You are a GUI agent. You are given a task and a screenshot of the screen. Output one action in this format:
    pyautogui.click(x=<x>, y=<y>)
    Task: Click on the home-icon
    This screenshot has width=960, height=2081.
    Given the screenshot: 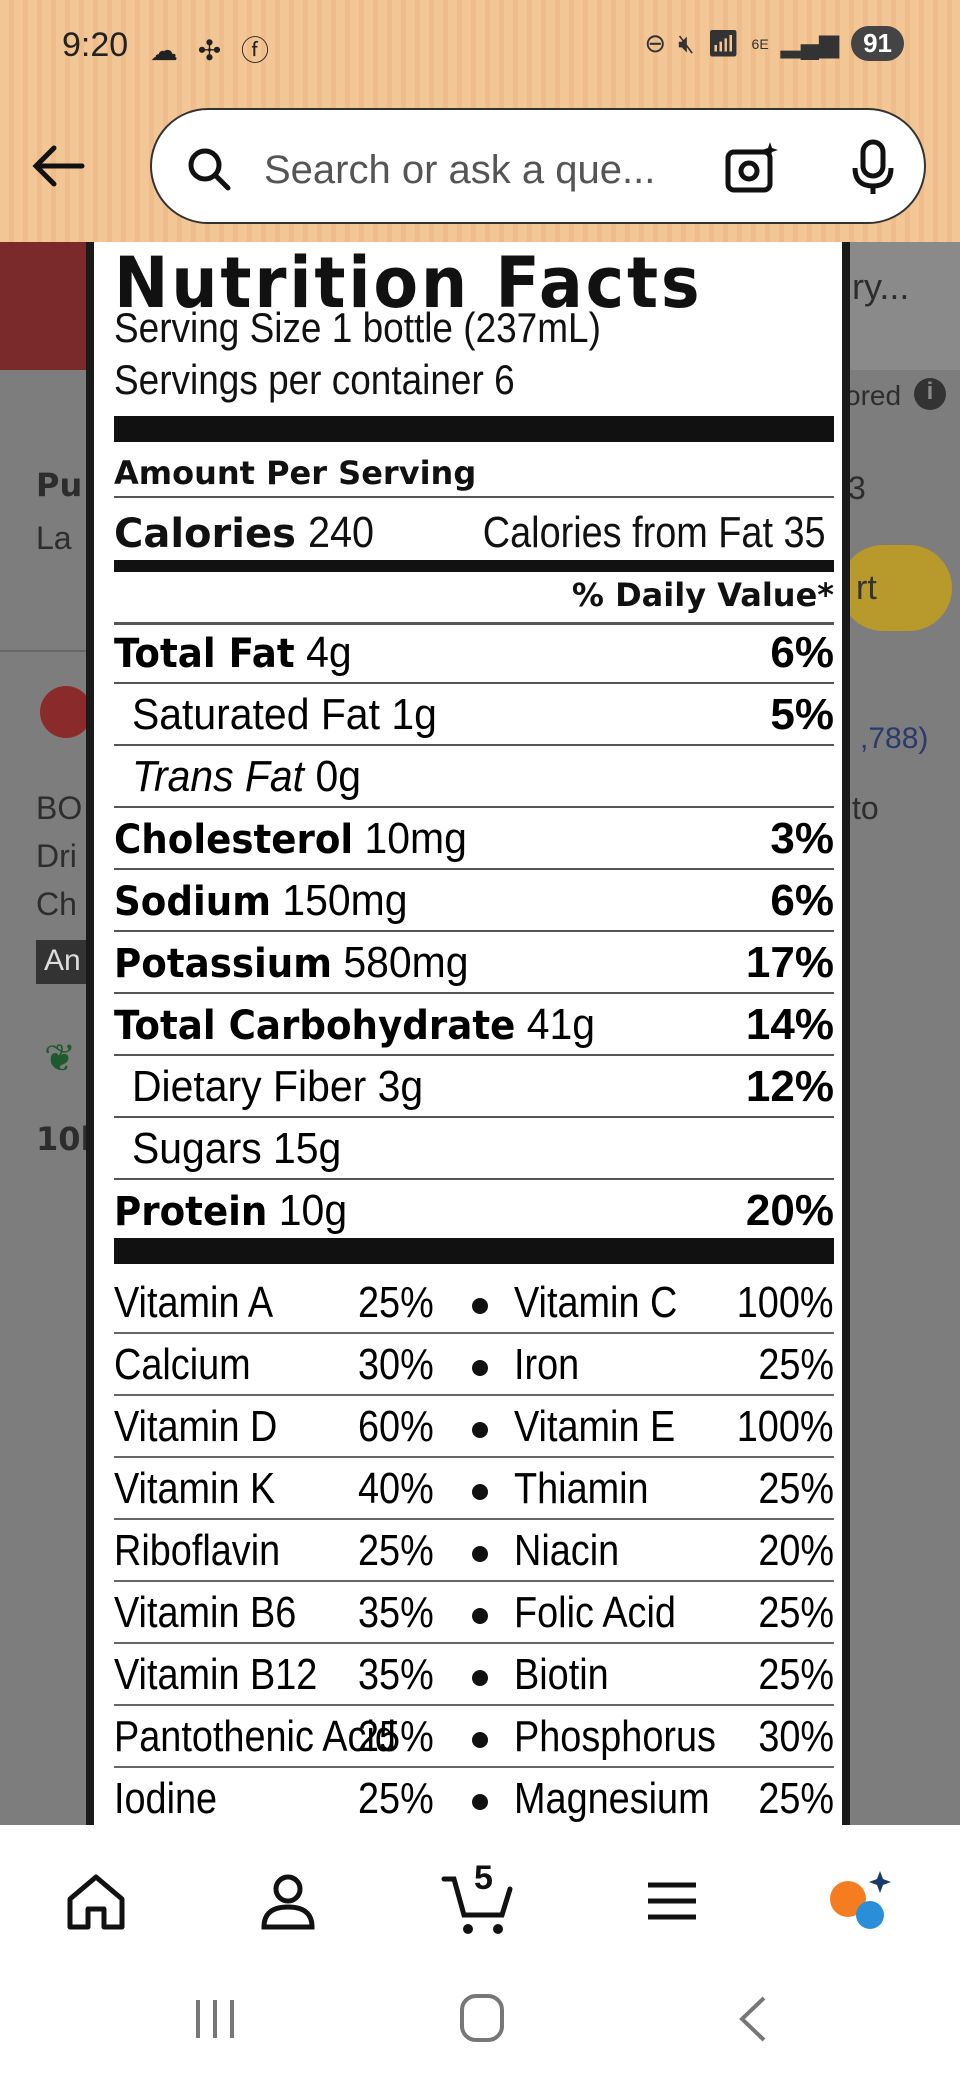 What is the action you would take?
    pyautogui.click(x=96, y=1901)
    